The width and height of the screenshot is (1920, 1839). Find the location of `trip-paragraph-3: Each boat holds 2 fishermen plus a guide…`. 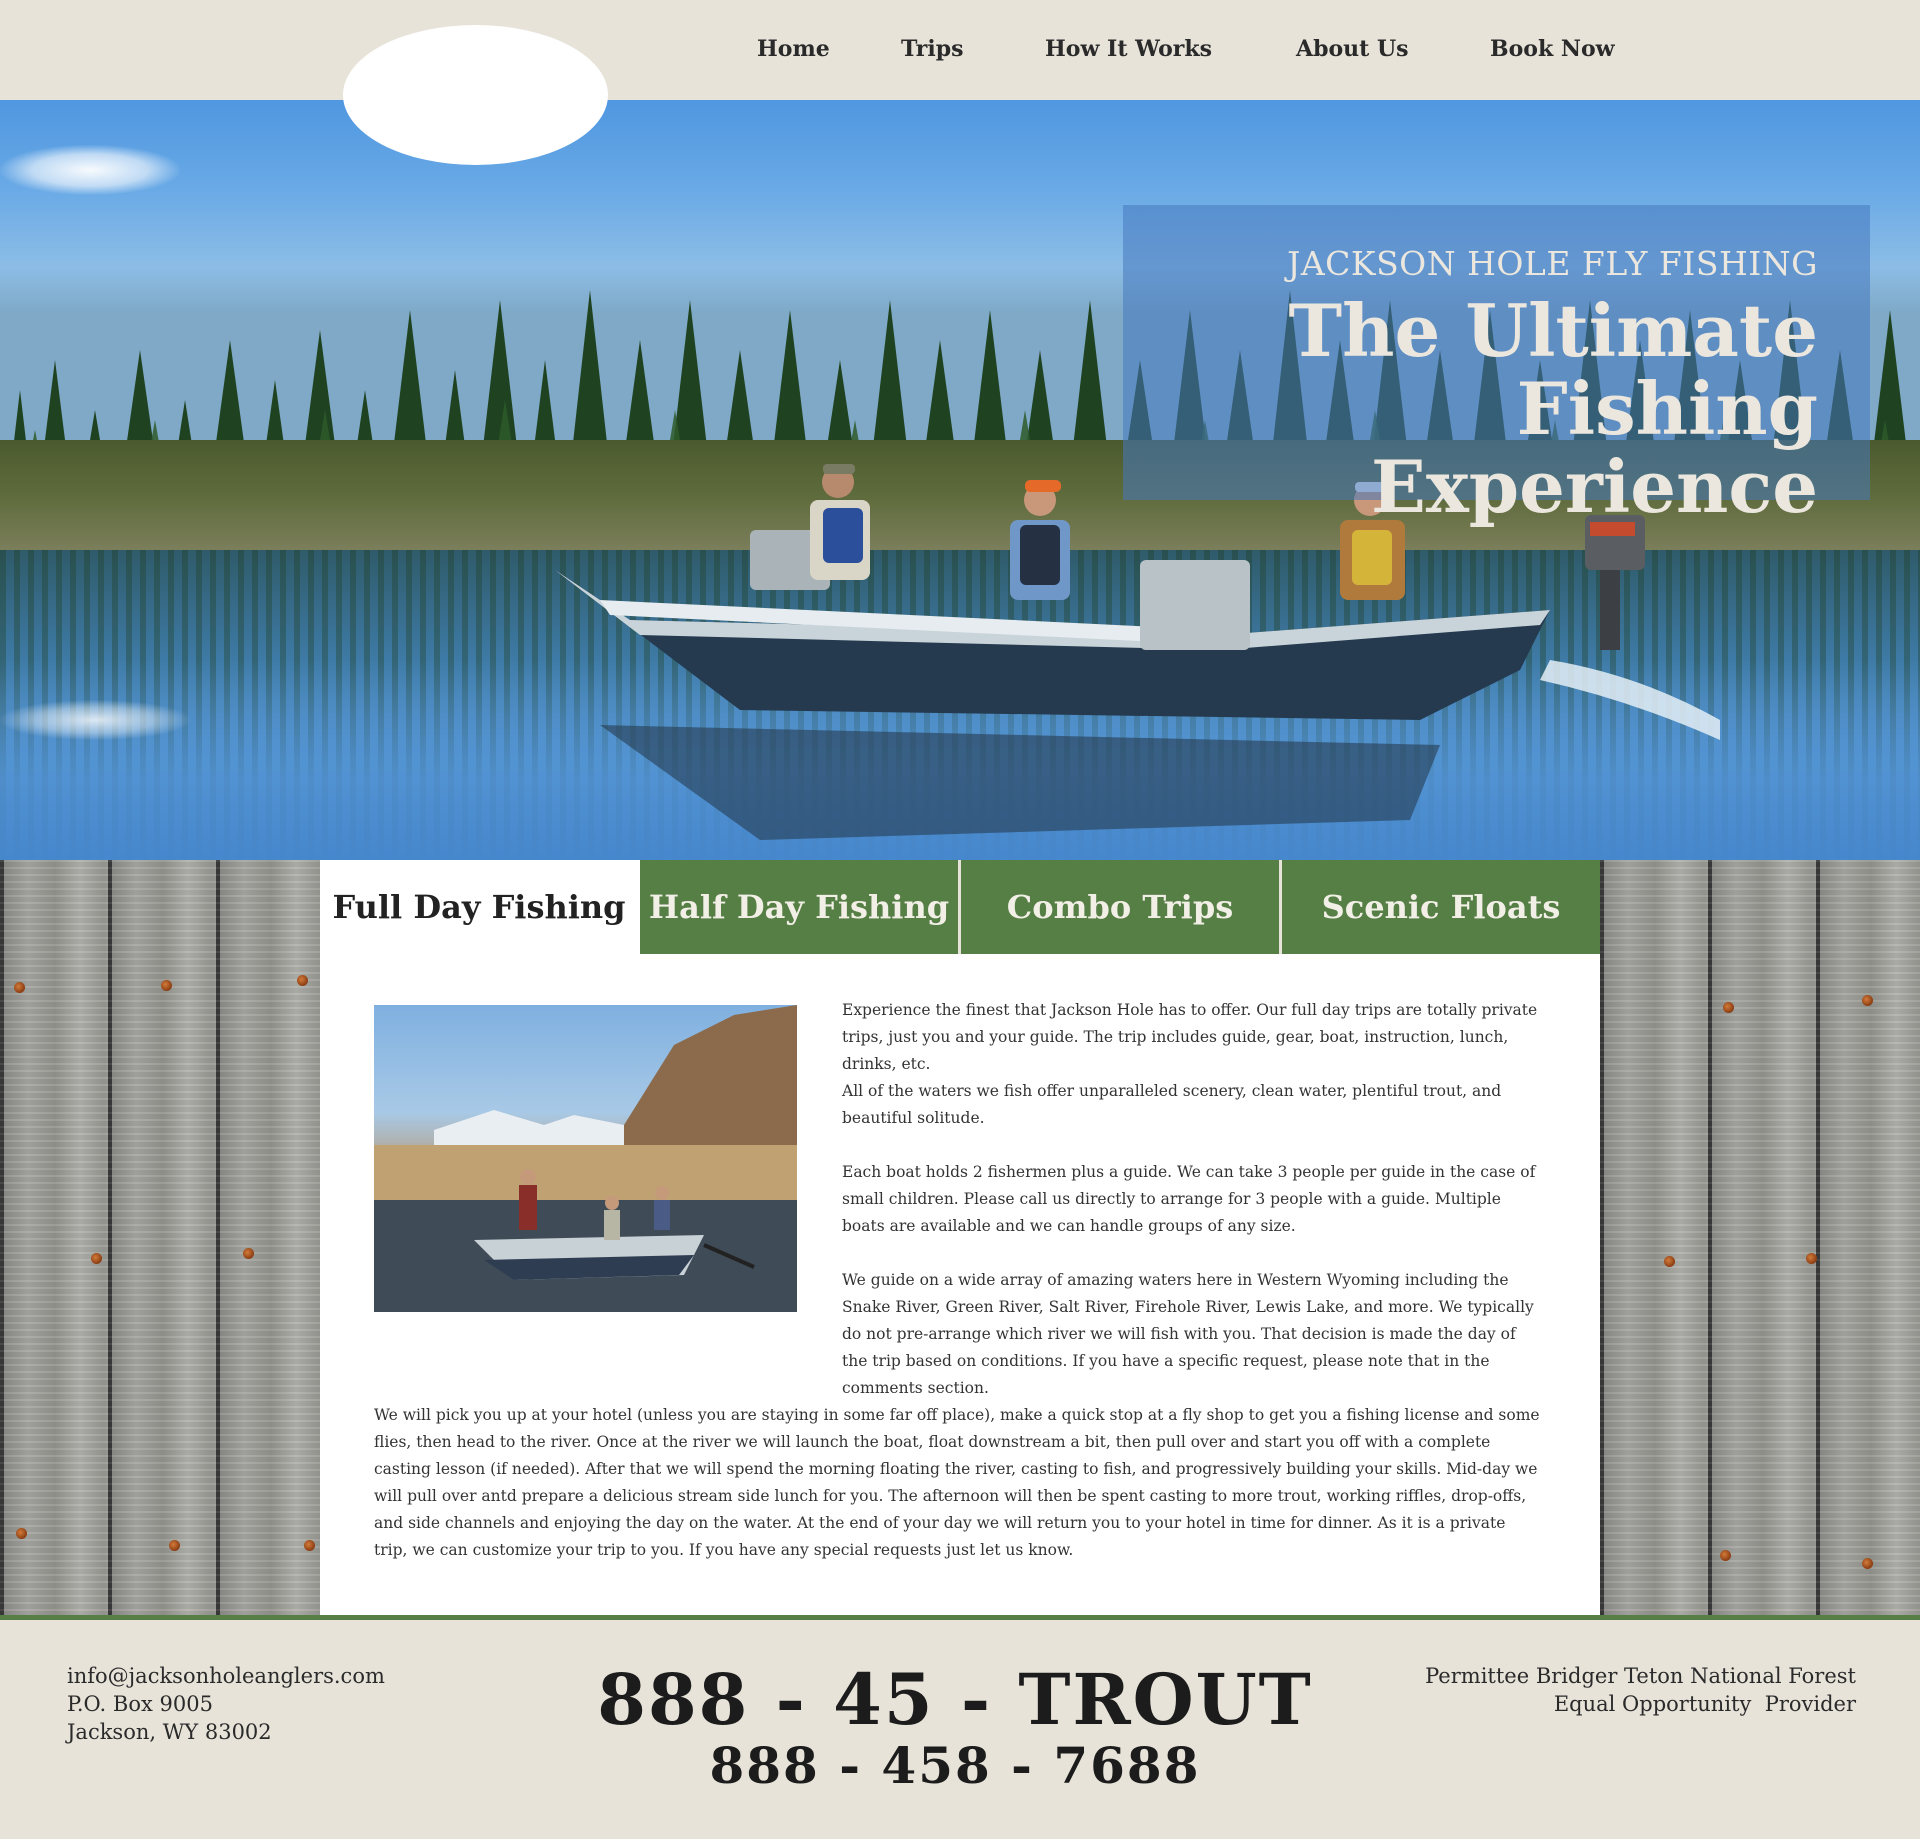

trip-paragraph-3: Each boat holds 2 fishermen plus a guide… is located at coordinates (1189, 1199).